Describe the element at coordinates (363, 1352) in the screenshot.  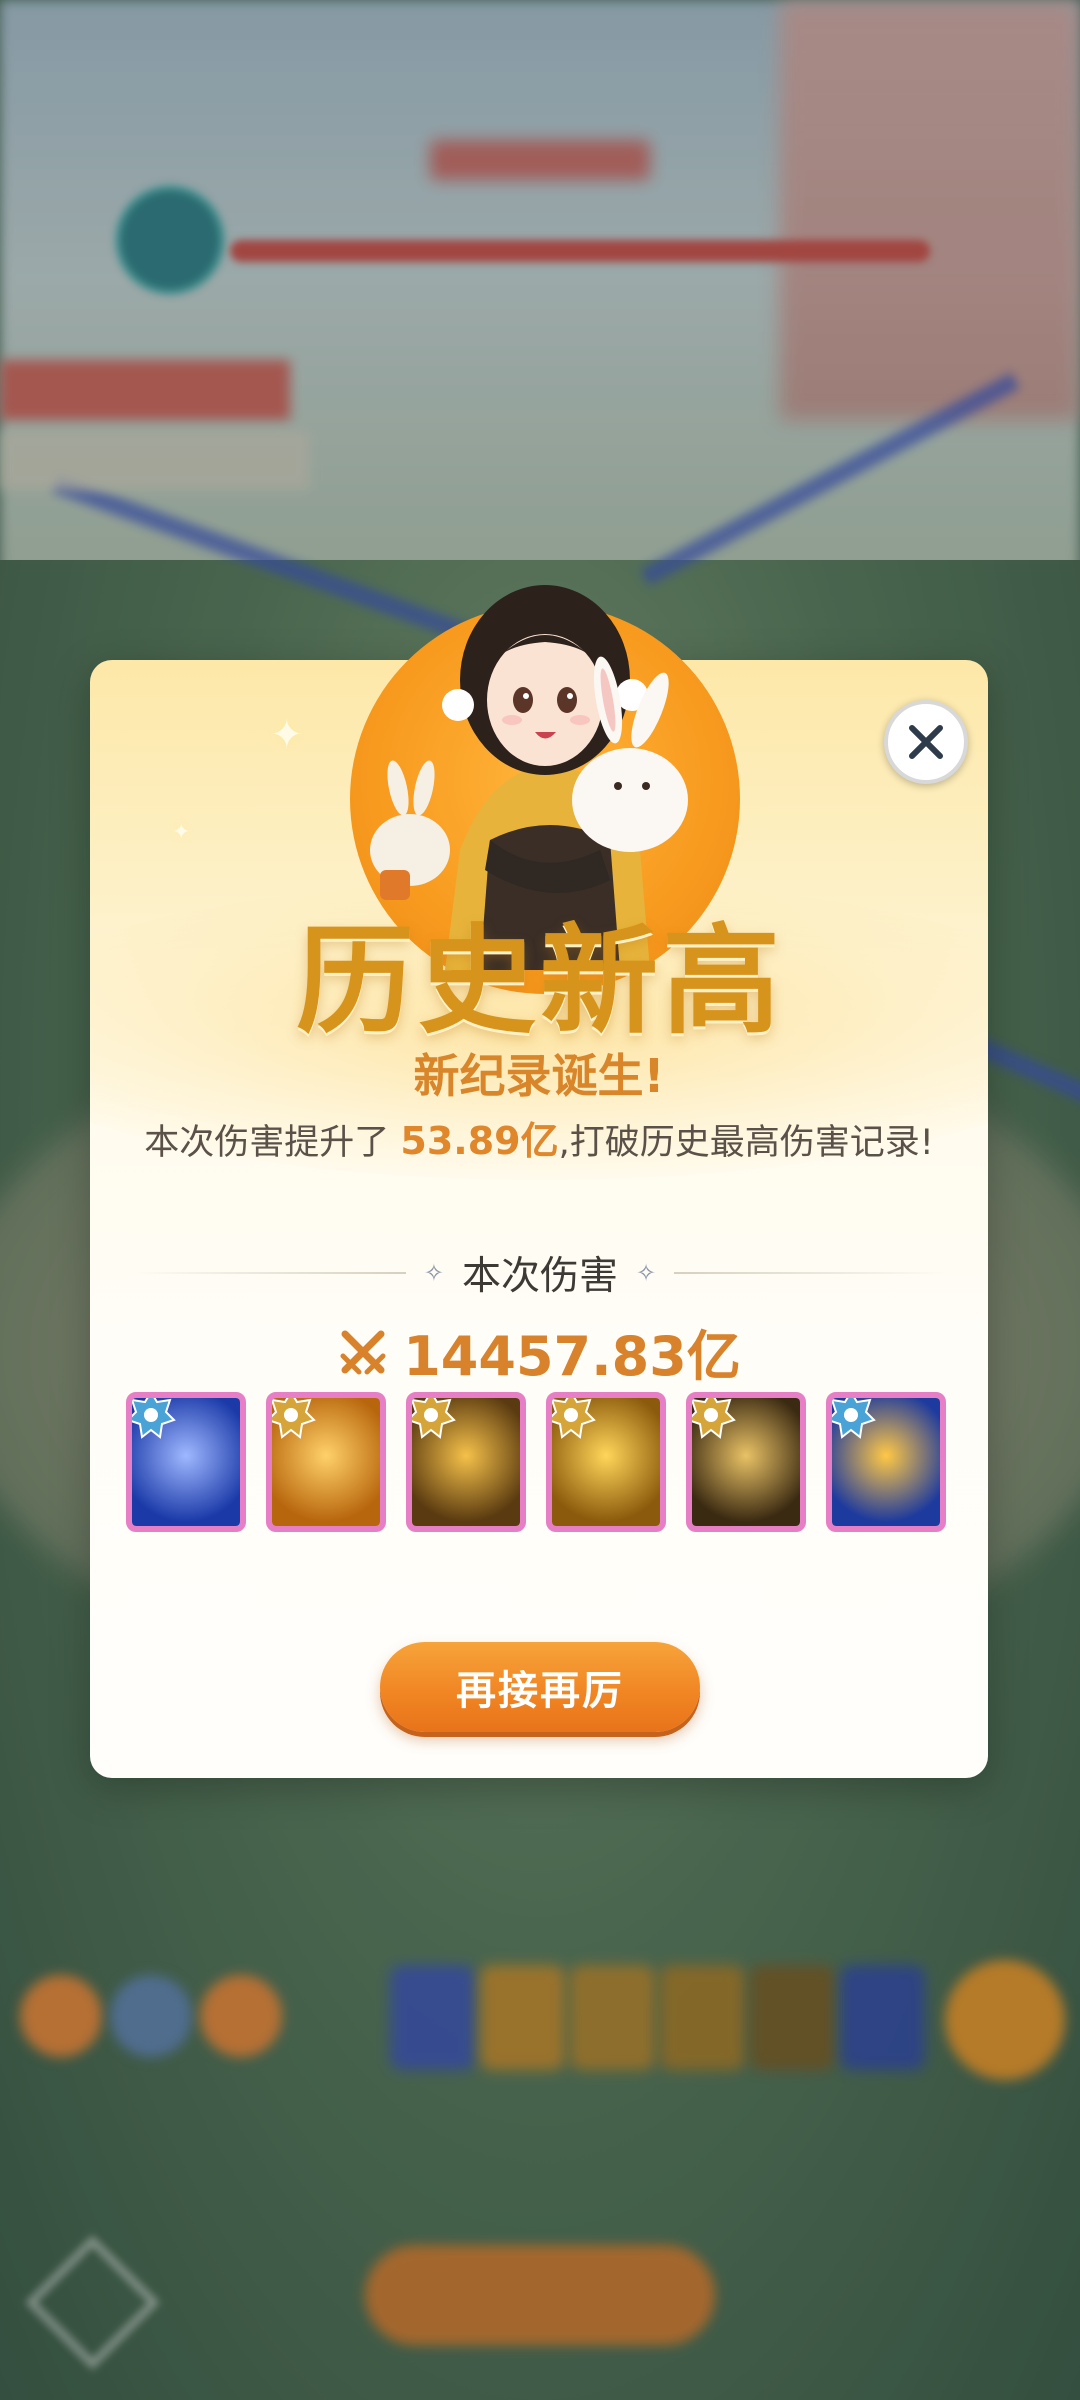
I see `crossed-swords-icon` at that location.